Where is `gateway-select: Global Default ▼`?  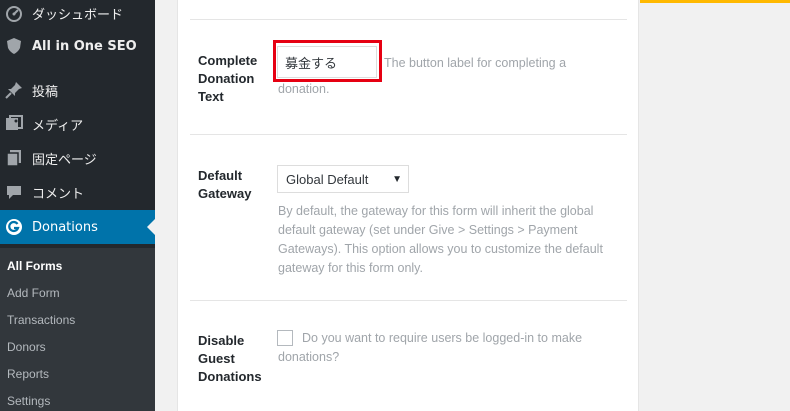 gateway-select: Global Default ▼ is located at coordinates (343, 179).